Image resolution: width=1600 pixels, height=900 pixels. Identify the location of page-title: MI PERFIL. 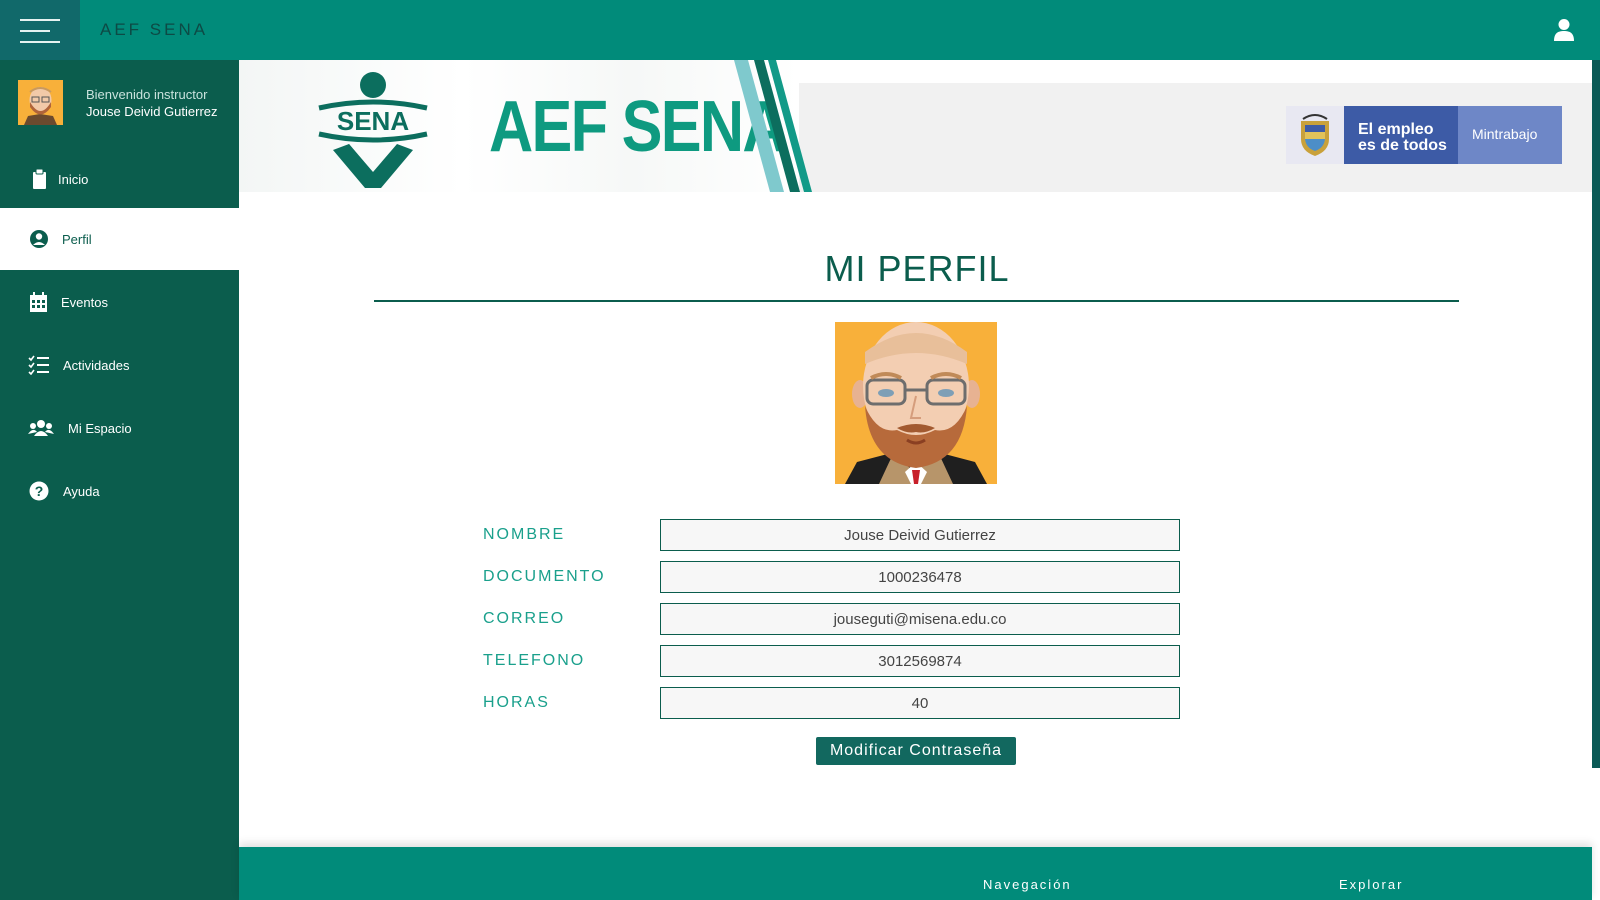
(917, 268).